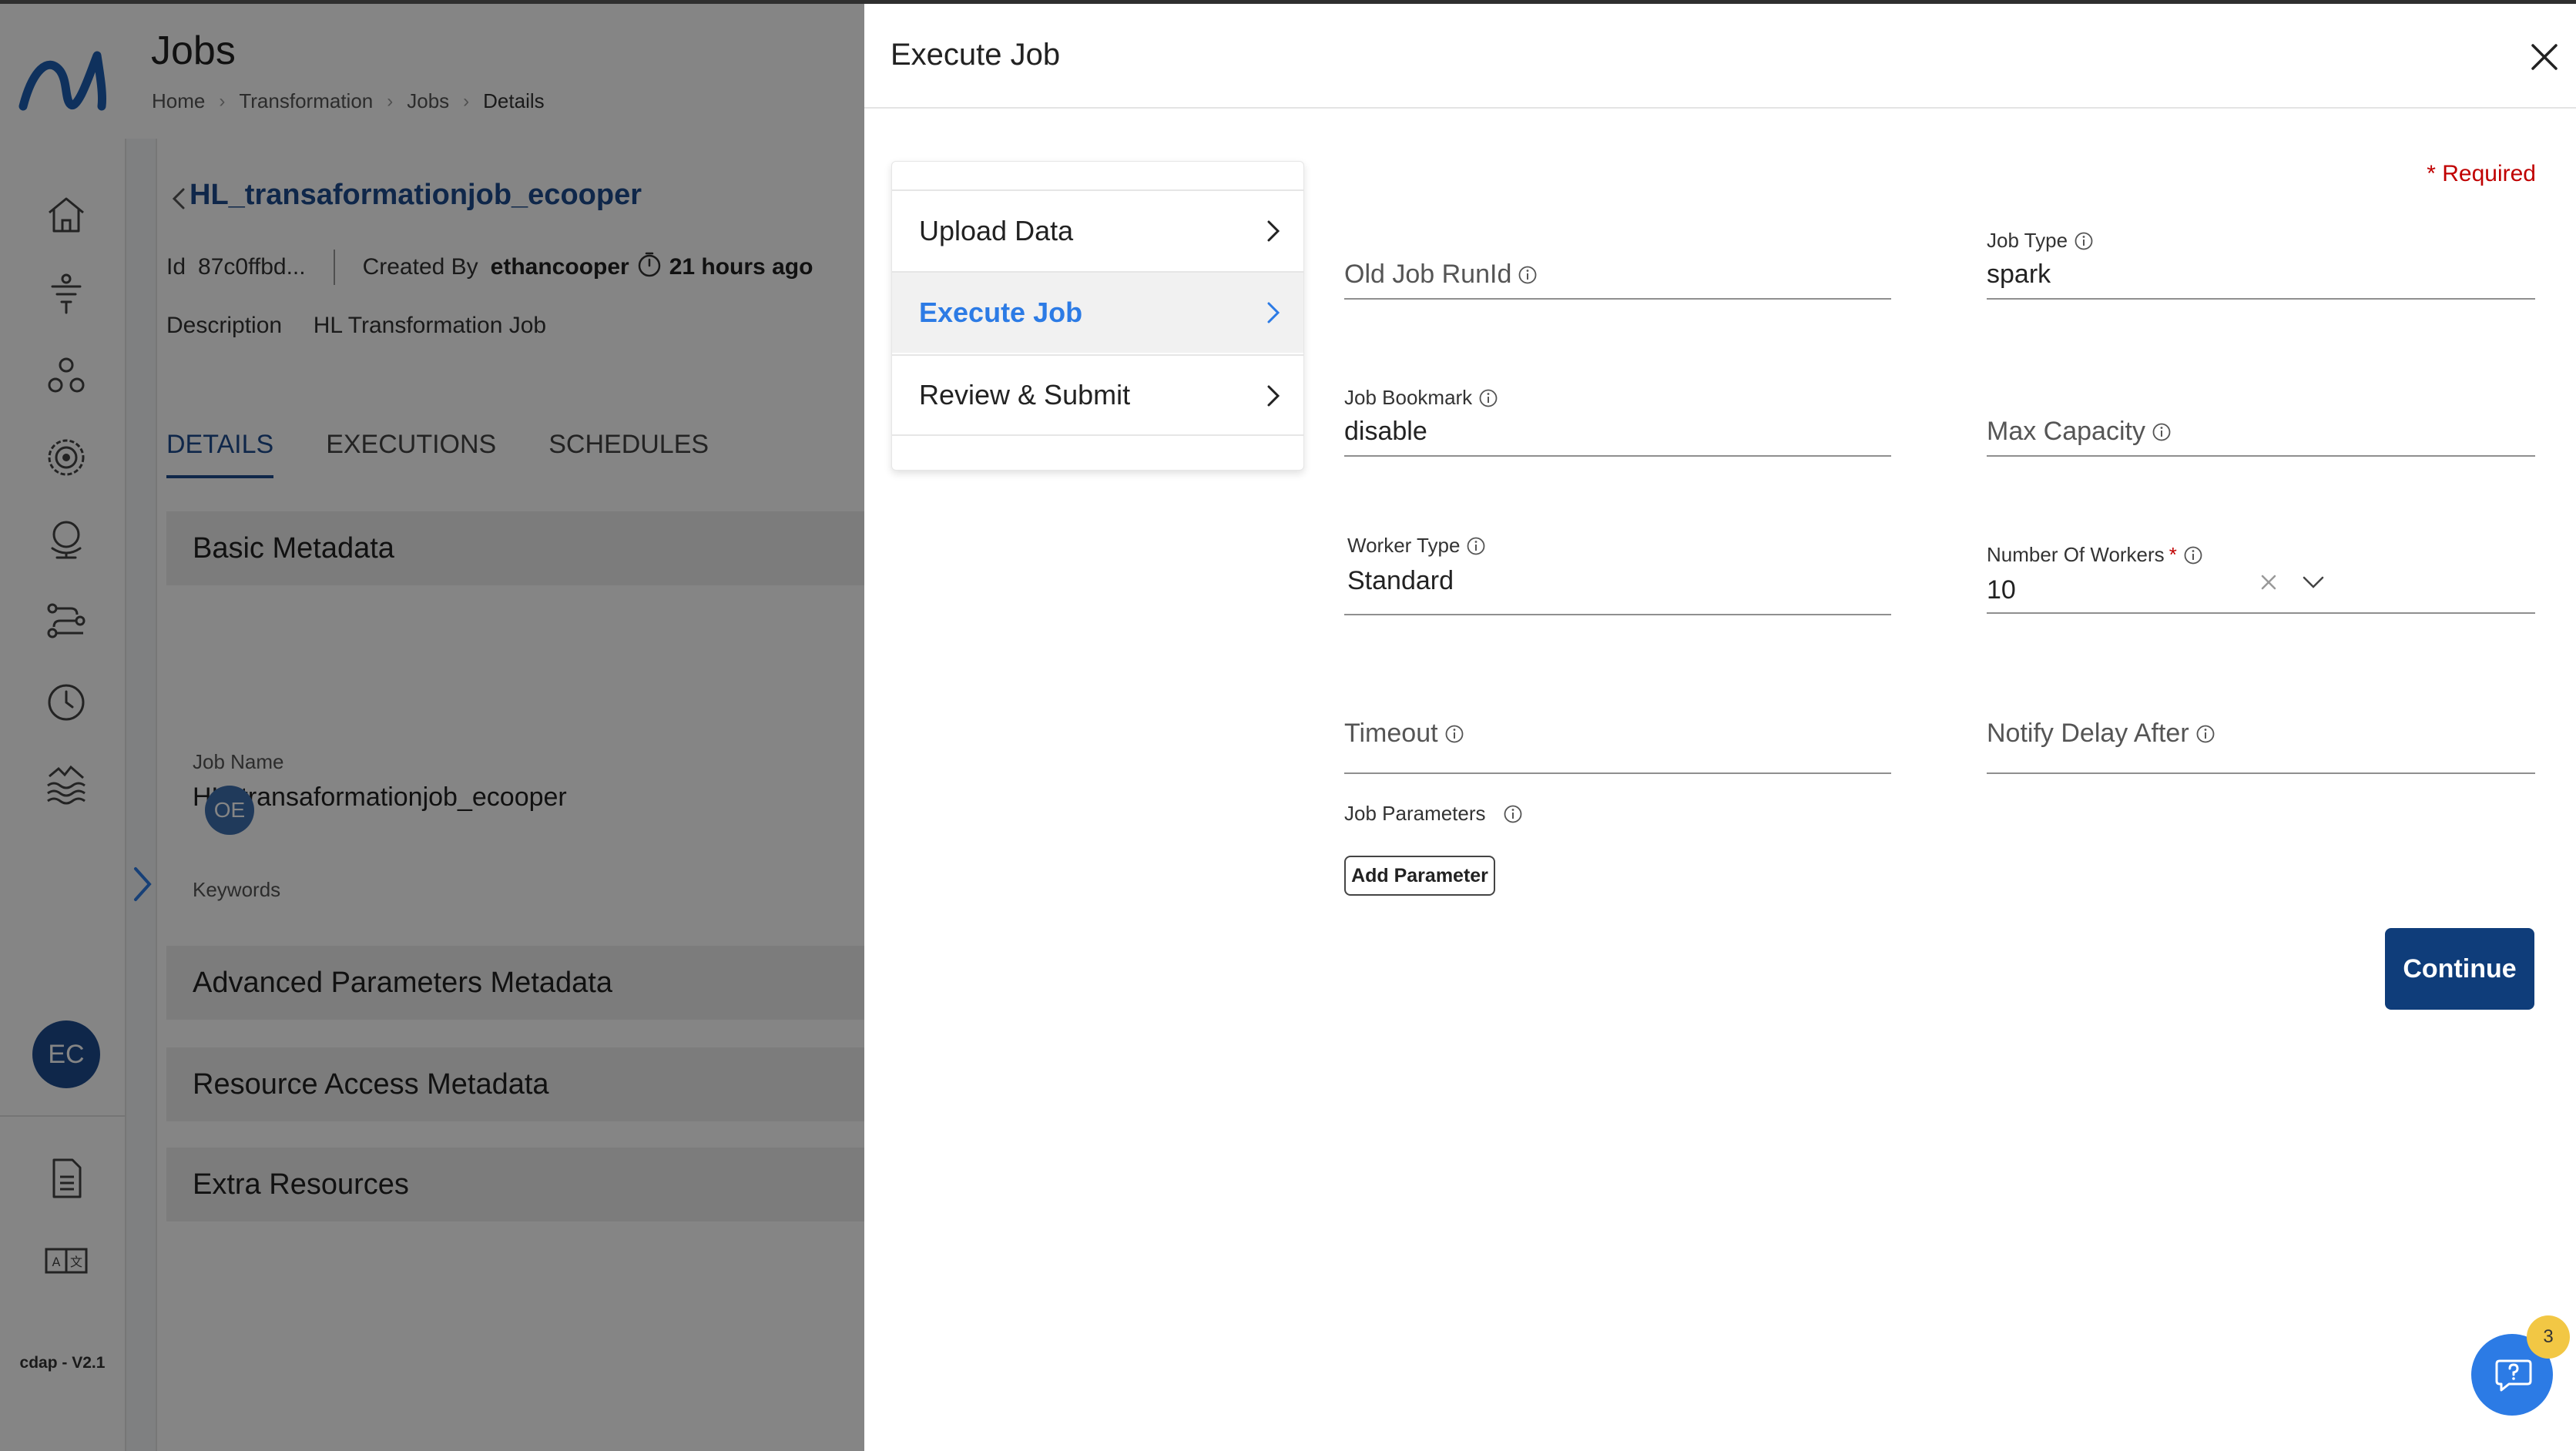 The height and width of the screenshot is (1451, 2576). I want to click on number-of-workers-underline, so click(2261, 613).